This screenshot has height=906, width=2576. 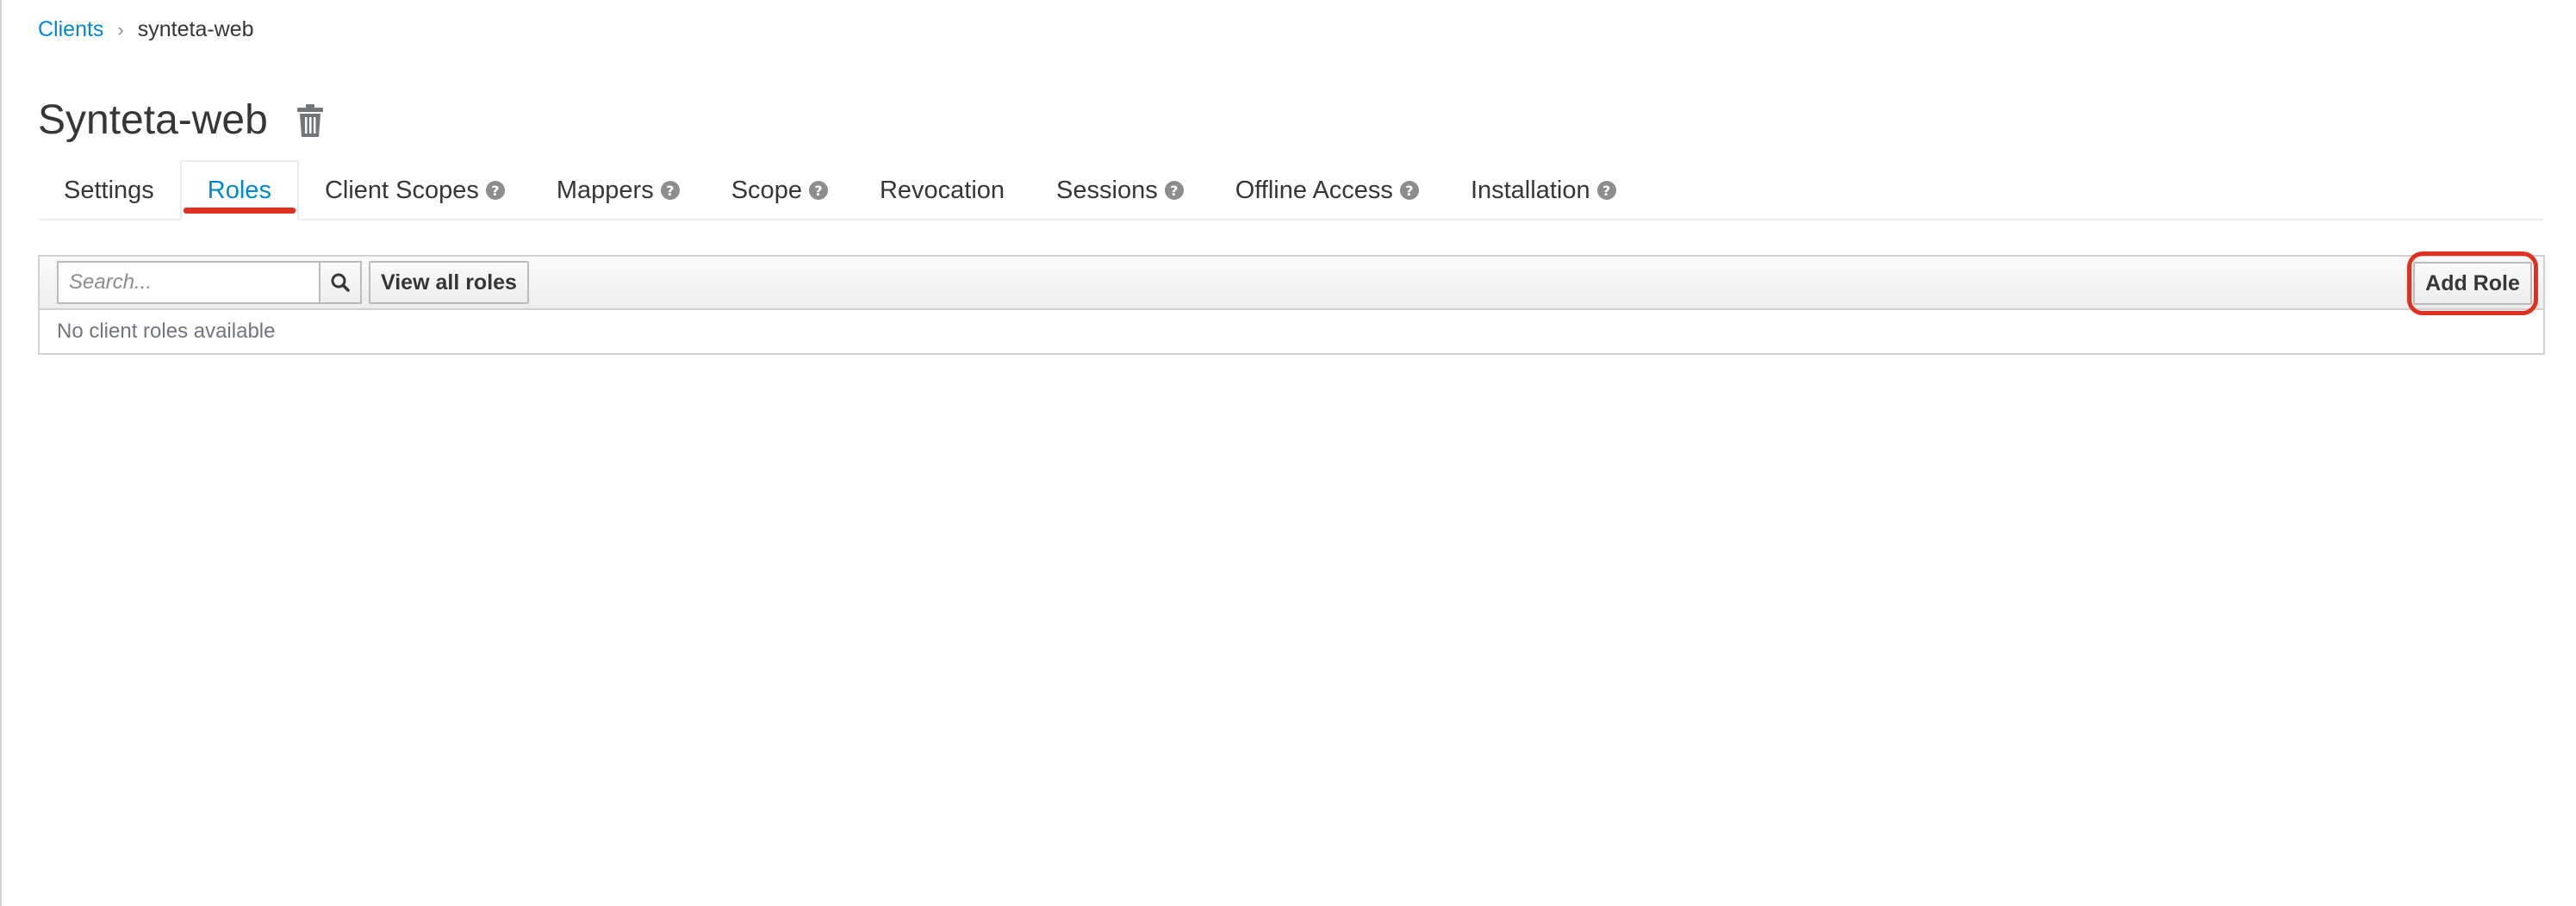 I want to click on view-all-roles-button: View all roles, so click(x=449, y=282).